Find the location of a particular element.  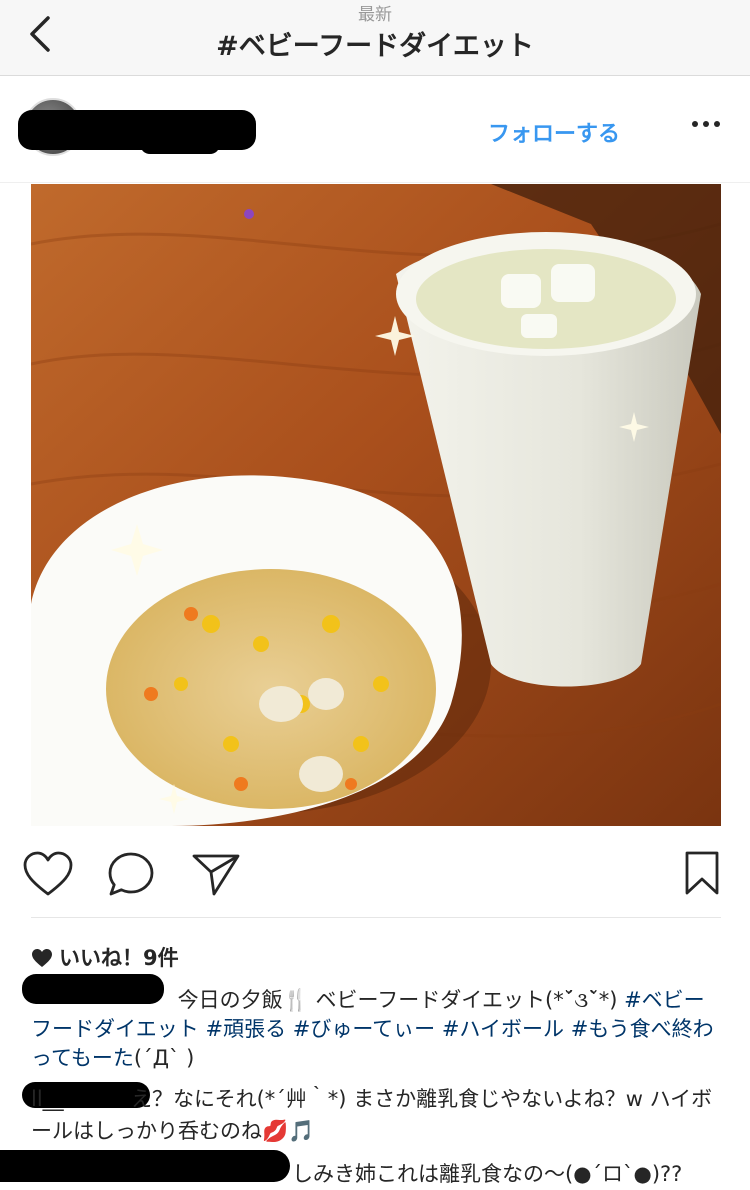

hashtag: #びゅーてぃー is located at coordinates (364, 1029).